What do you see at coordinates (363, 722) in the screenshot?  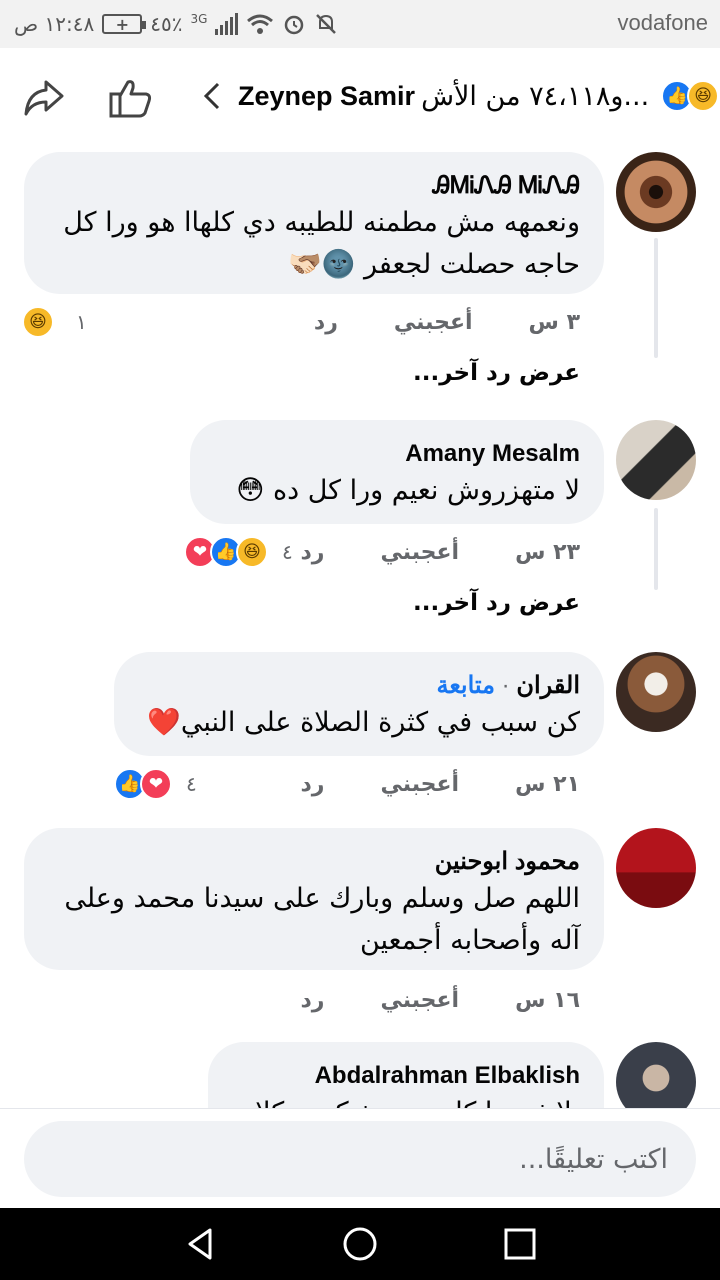 I see `comment-text: كن سبب في كثرة الصلاة على النبي❤️` at bounding box center [363, 722].